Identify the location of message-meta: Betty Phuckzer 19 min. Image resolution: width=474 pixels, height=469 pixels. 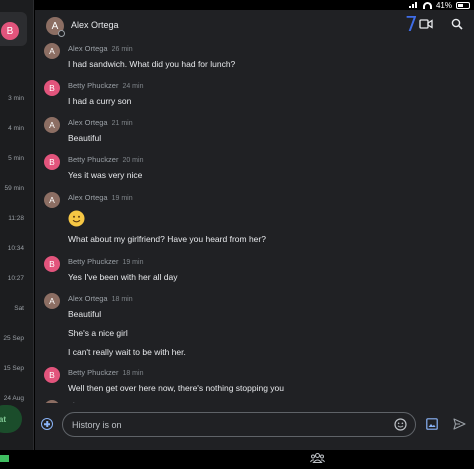
(105, 261).